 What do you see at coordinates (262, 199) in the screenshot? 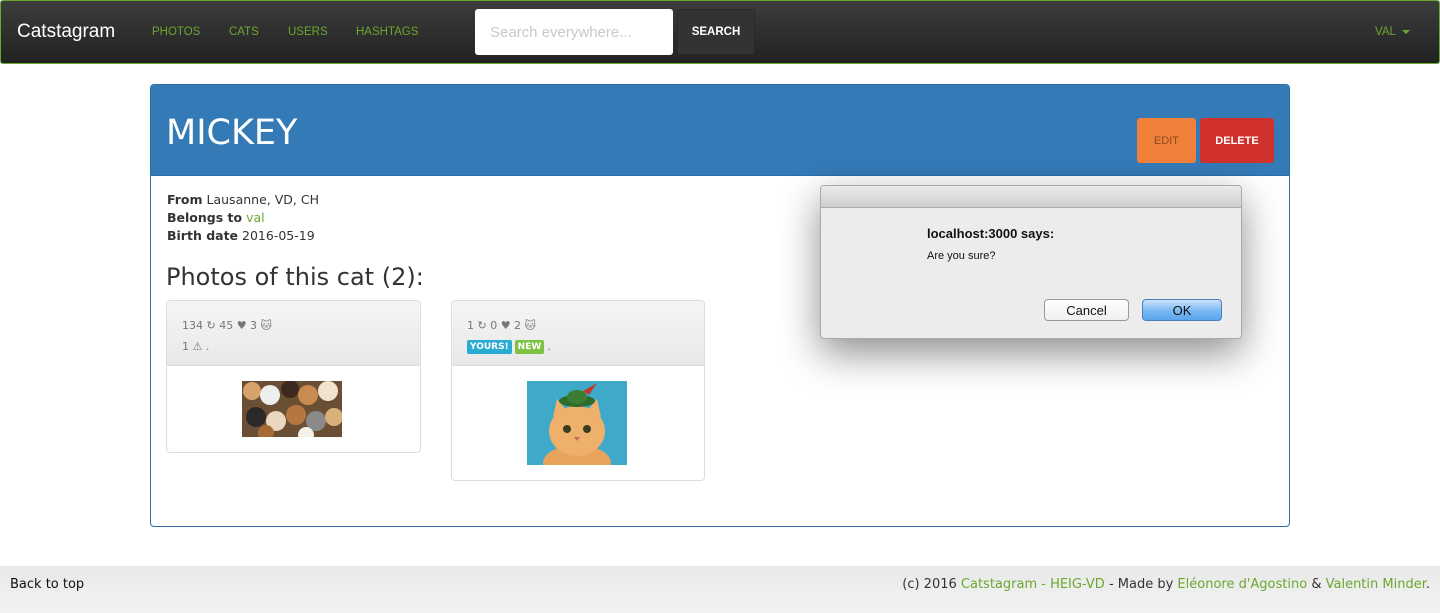
I see `from-value: Lausanne, VD, CH` at bounding box center [262, 199].